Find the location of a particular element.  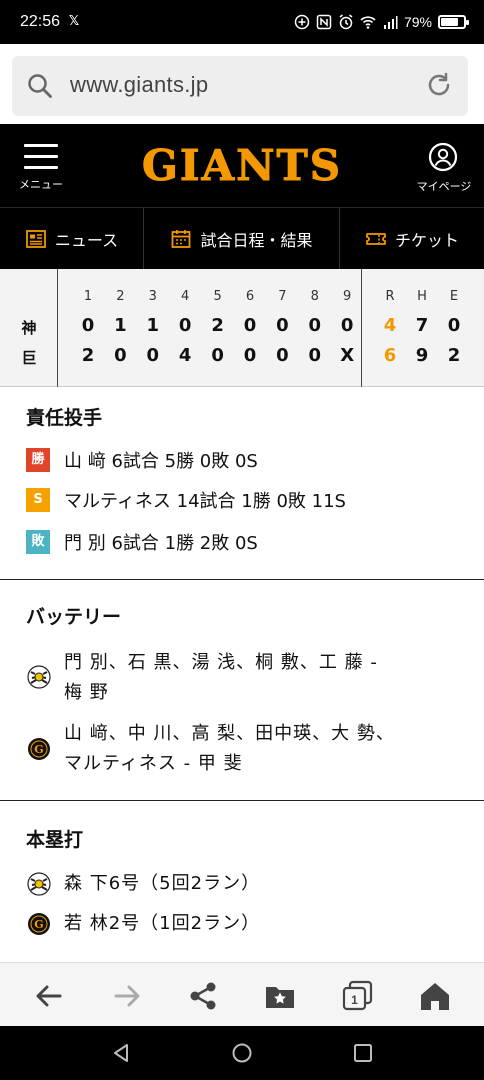

giants-homerun-text: 若 林2号（1回2ラン） is located at coordinates (162, 924).